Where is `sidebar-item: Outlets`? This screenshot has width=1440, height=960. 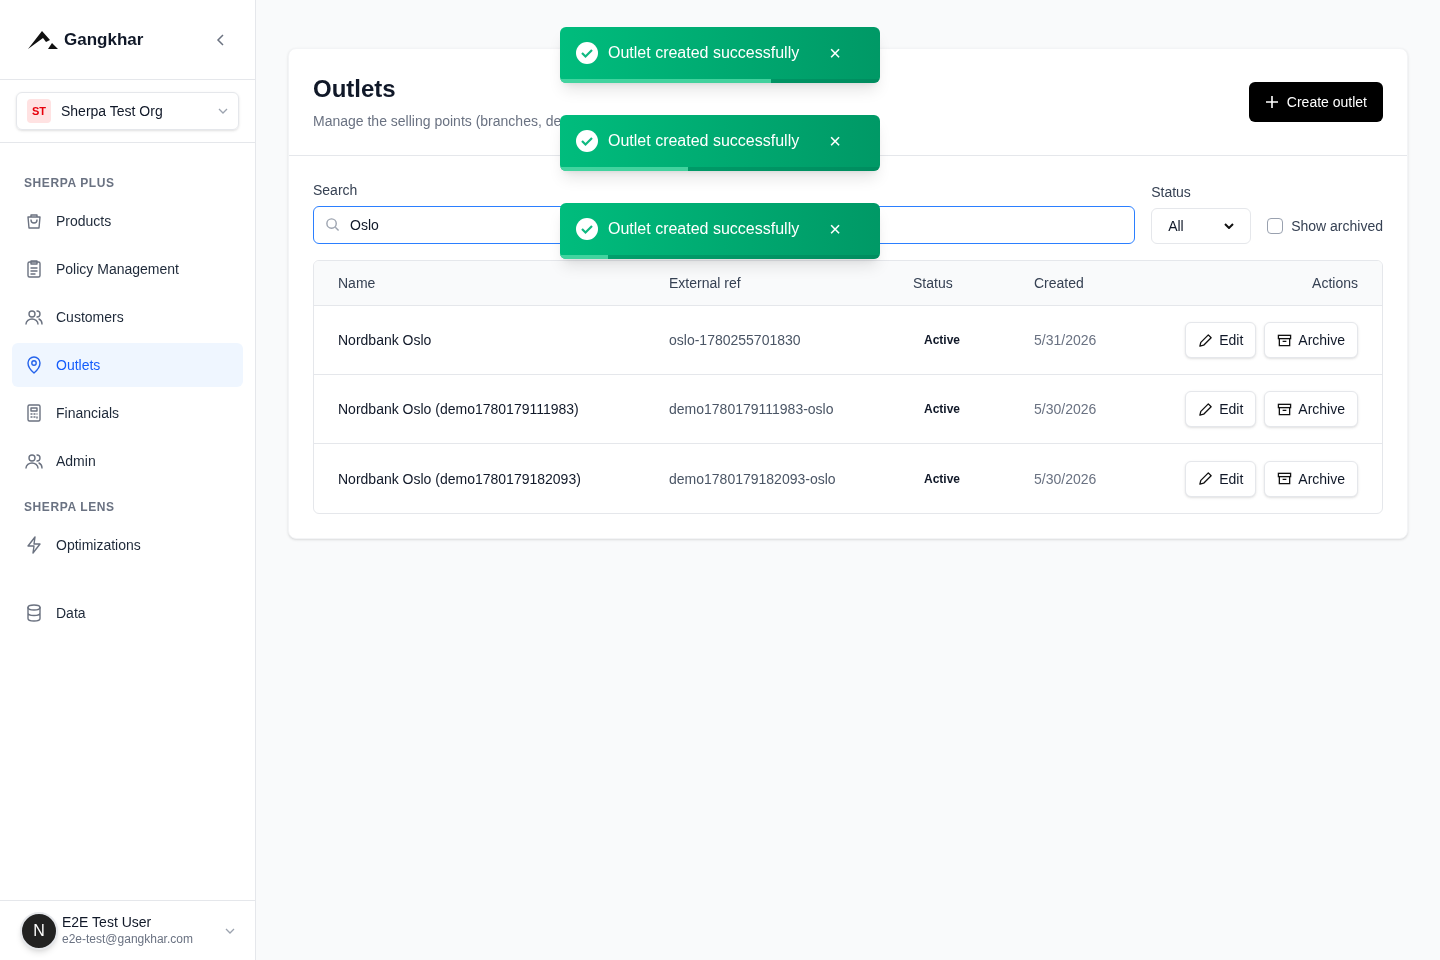 sidebar-item: Outlets is located at coordinates (127, 365).